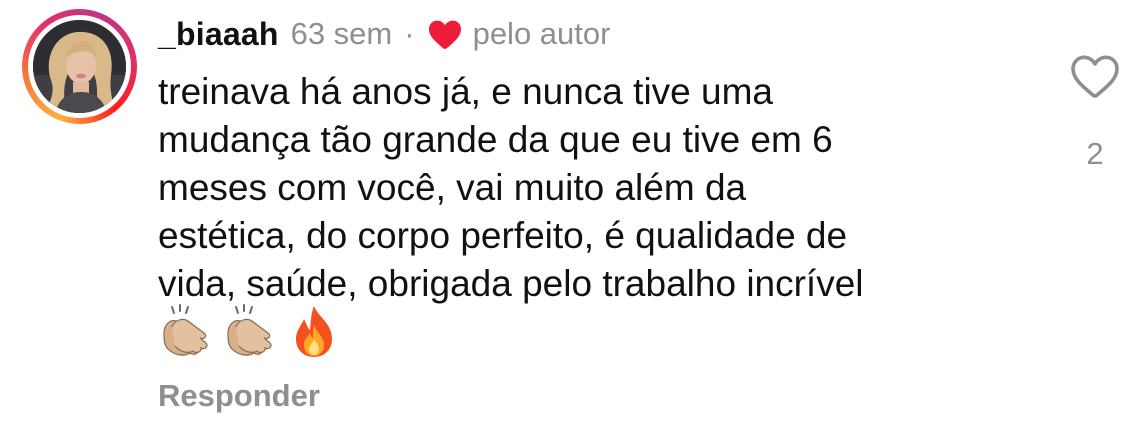  What do you see at coordinates (495, 139) in the screenshot?
I see `comment-text-line: mudança tão grande da que eu tive em 6` at bounding box center [495, 139].